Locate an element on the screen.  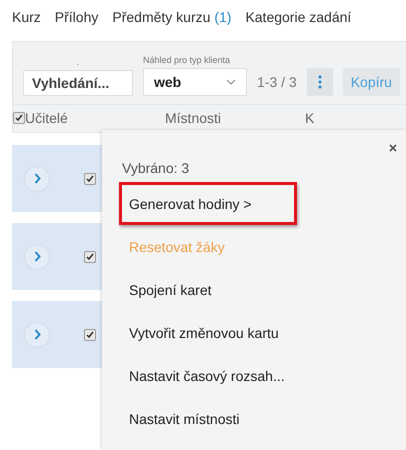
field-label: Náhled pro typ klienta is located at coordinates (186, 60).